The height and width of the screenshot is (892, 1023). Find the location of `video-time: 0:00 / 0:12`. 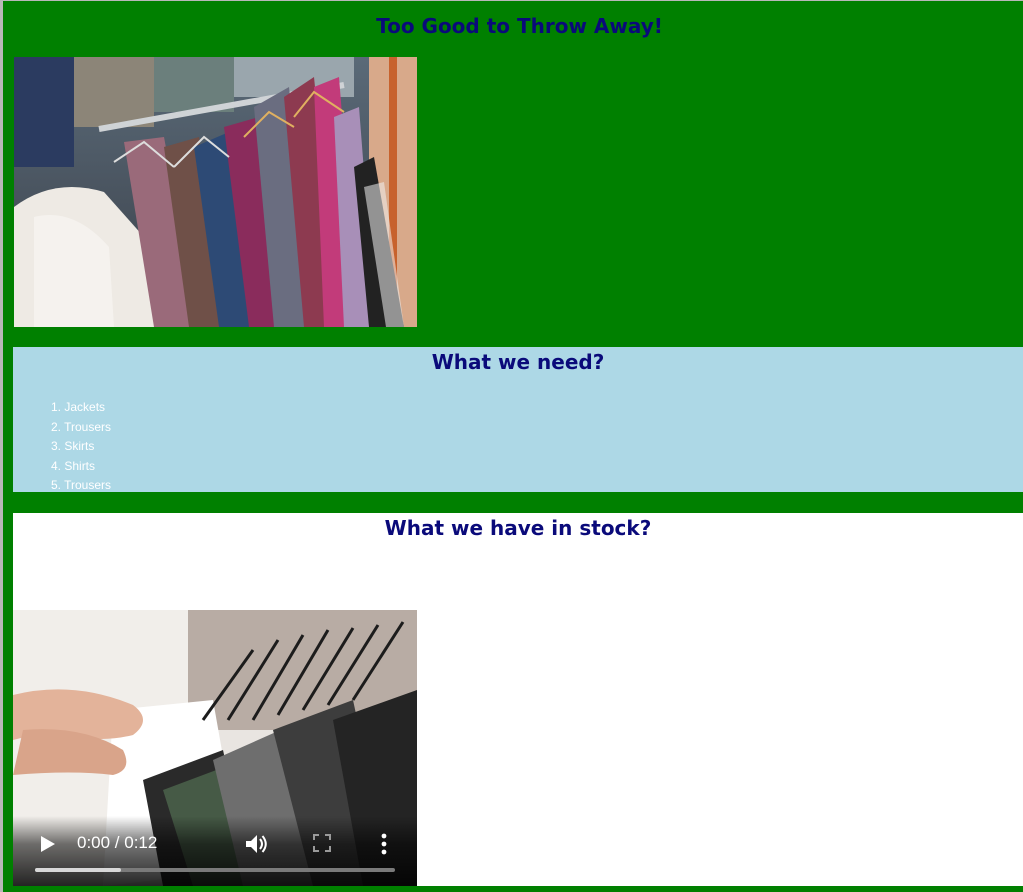

video-time: 0:00 / 0:12 is located at coordinates (117, 842).